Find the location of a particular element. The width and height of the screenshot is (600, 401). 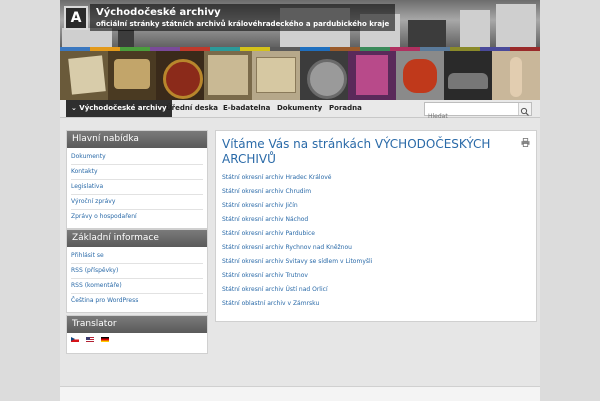

sidebar-link-cestina-wordpress: Čeština pro WordPress is located at coordinates (137, 301).